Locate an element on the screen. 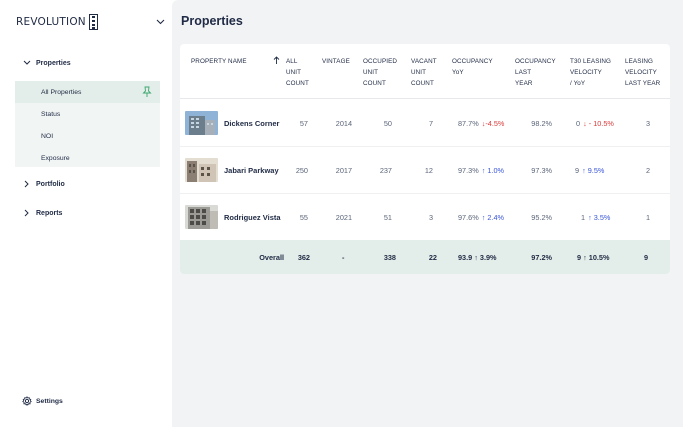 This screenshot has height=427, width=683. nav-group-label: Portfolio is located at coordinates (50, 184).